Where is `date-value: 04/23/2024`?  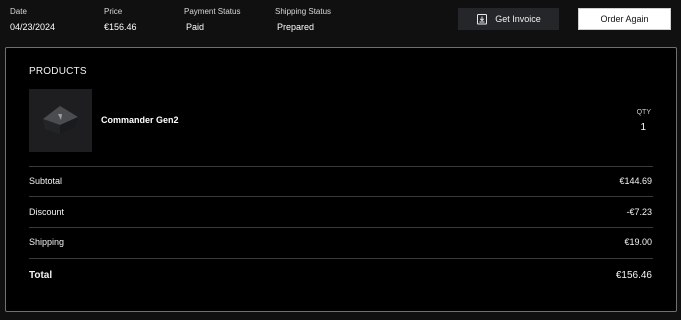 date-value: 04/23/2024 is located at coordinates (33, 27).